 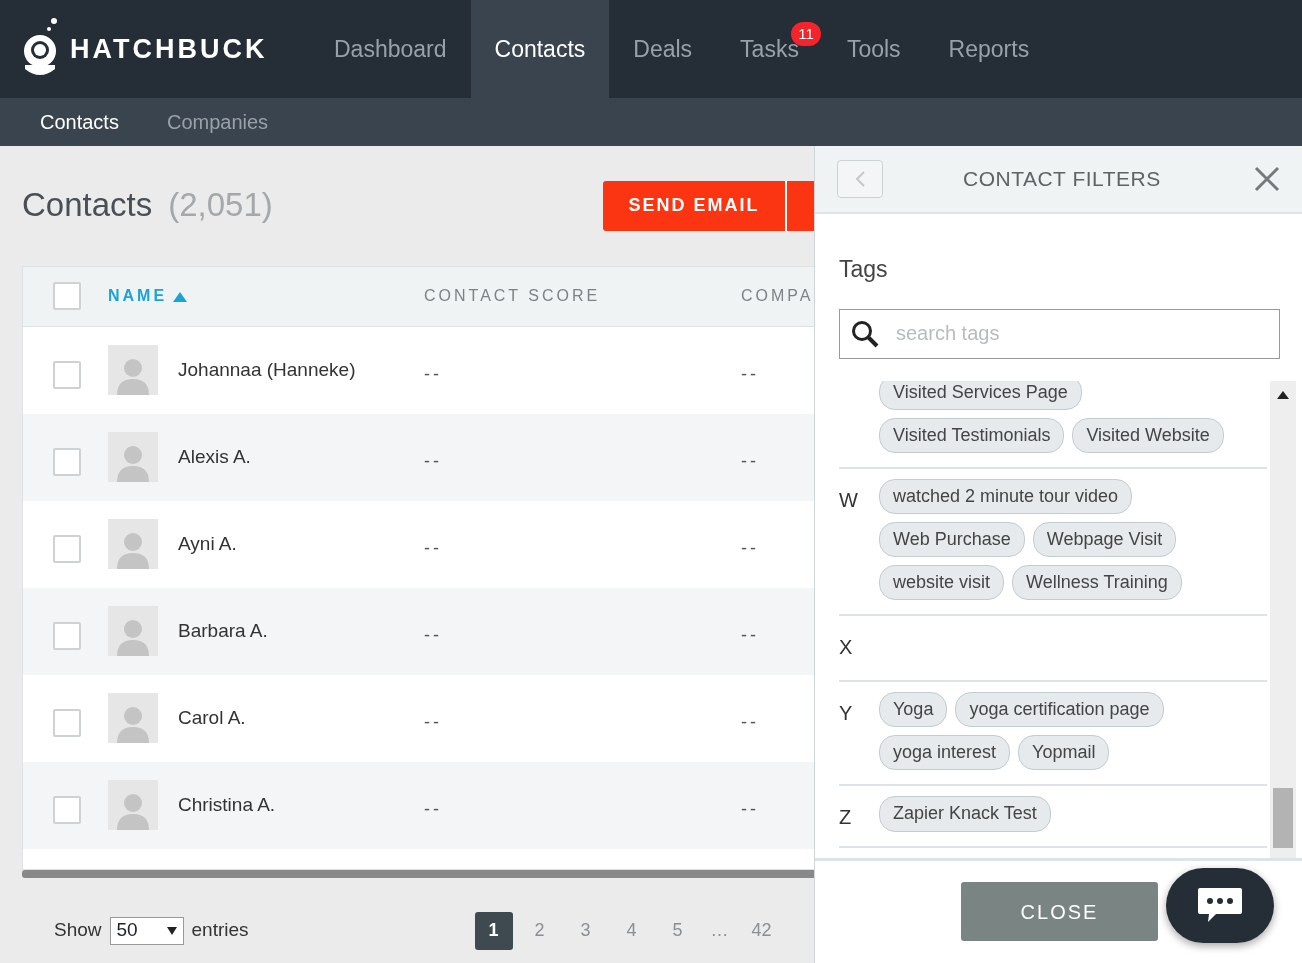 What do you see at coordinates (390, 49) in the screenshot?
I see `nav-tab: Dashboard` at bounding box center [390, 49].